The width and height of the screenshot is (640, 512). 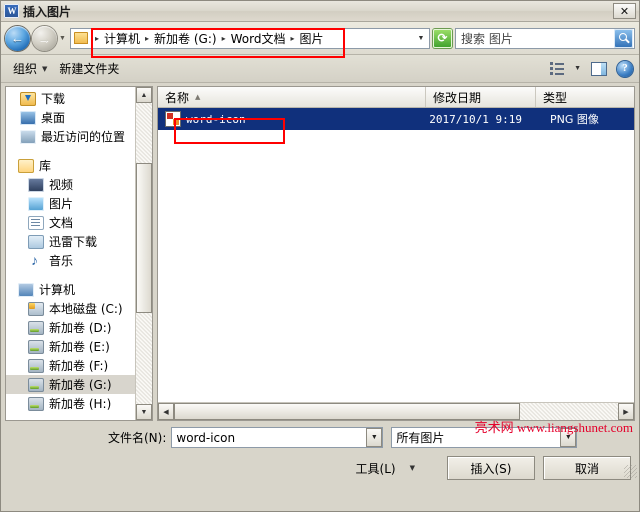 I want to click on sidebar-item-thunder-download: 迅雷下载, so click(x=79, y=241).